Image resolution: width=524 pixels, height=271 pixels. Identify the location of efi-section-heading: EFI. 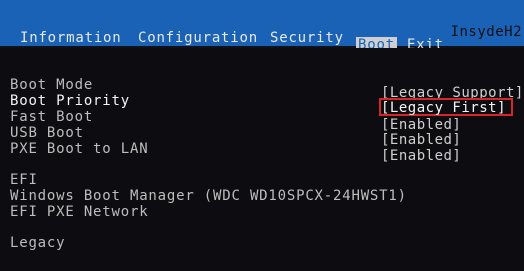
(24, 180).